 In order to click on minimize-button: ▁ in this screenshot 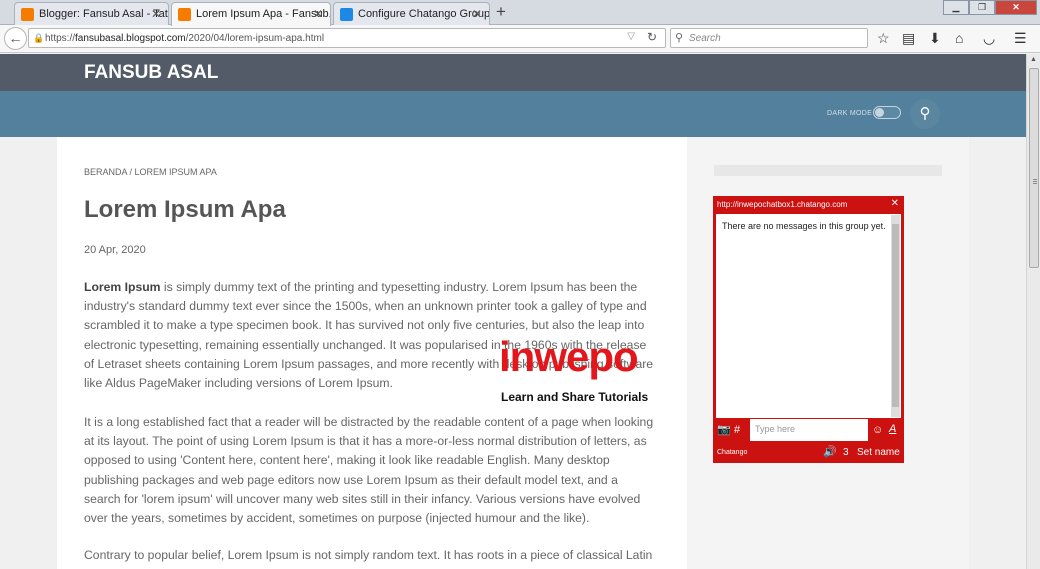, I will do `click(956, 7)`.